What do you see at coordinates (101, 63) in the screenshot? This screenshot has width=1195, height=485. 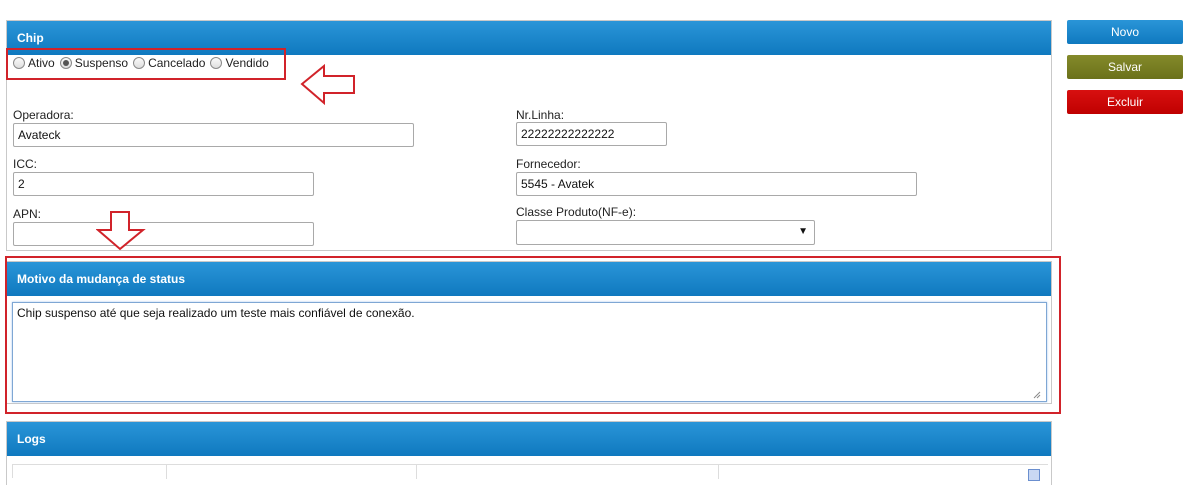 I see `radio-suspenso-label: Suspenso` at bounding box center [101, 63].